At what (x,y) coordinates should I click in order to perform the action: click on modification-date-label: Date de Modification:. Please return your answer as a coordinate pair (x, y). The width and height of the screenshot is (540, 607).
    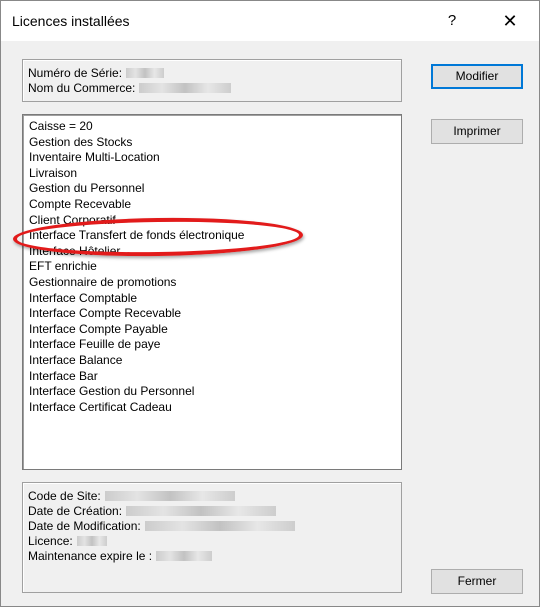
    Looking at the image, I should click on (84, 526).